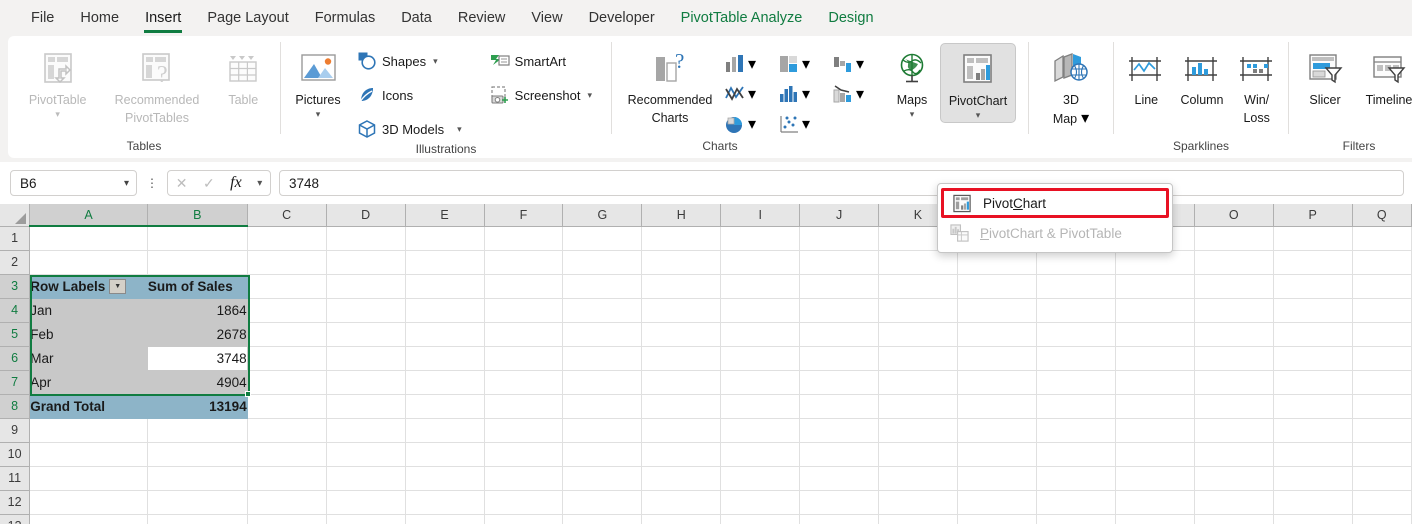 The height and width of the screenshot is (529, 1412). What do you see at coordinates (541, 61) in the screenshot?
I see `smartart-button: SmartArt` at bounding box center [541, 61].